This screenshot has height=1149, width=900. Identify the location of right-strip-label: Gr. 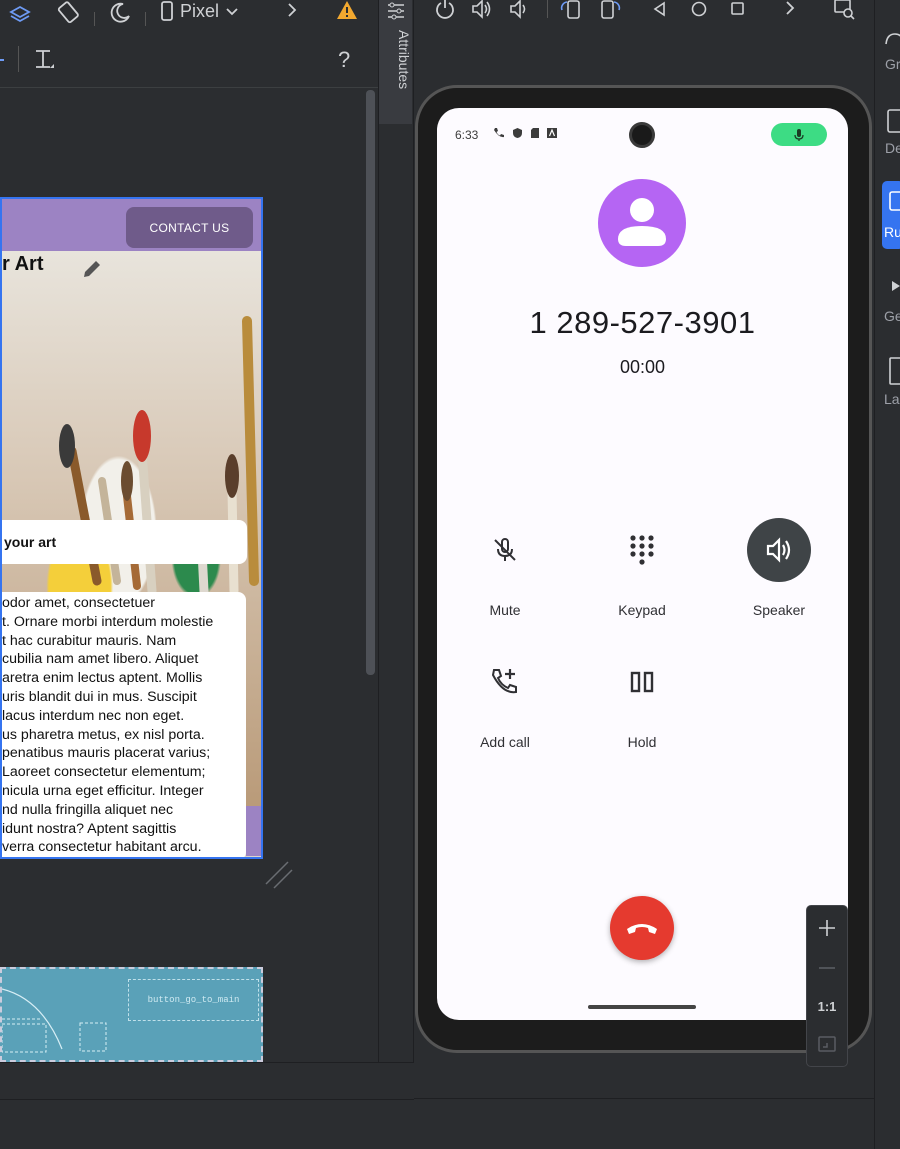
(892, 64).